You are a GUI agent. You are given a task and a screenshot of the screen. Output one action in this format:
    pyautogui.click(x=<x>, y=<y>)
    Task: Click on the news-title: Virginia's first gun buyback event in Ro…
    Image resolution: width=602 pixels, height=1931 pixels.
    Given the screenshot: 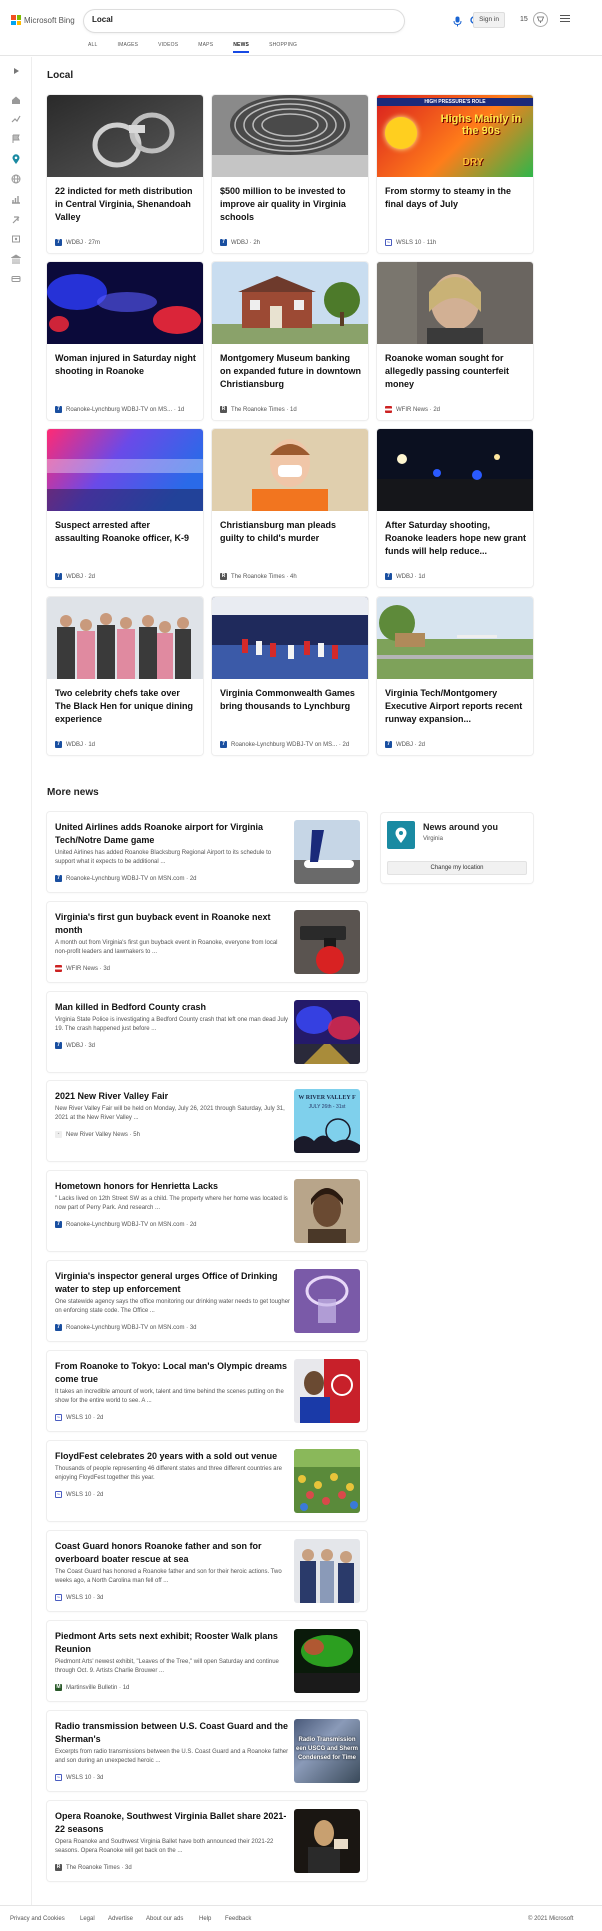 What is the action you would take?
    pyautogui.click(x=173, y=924)
    